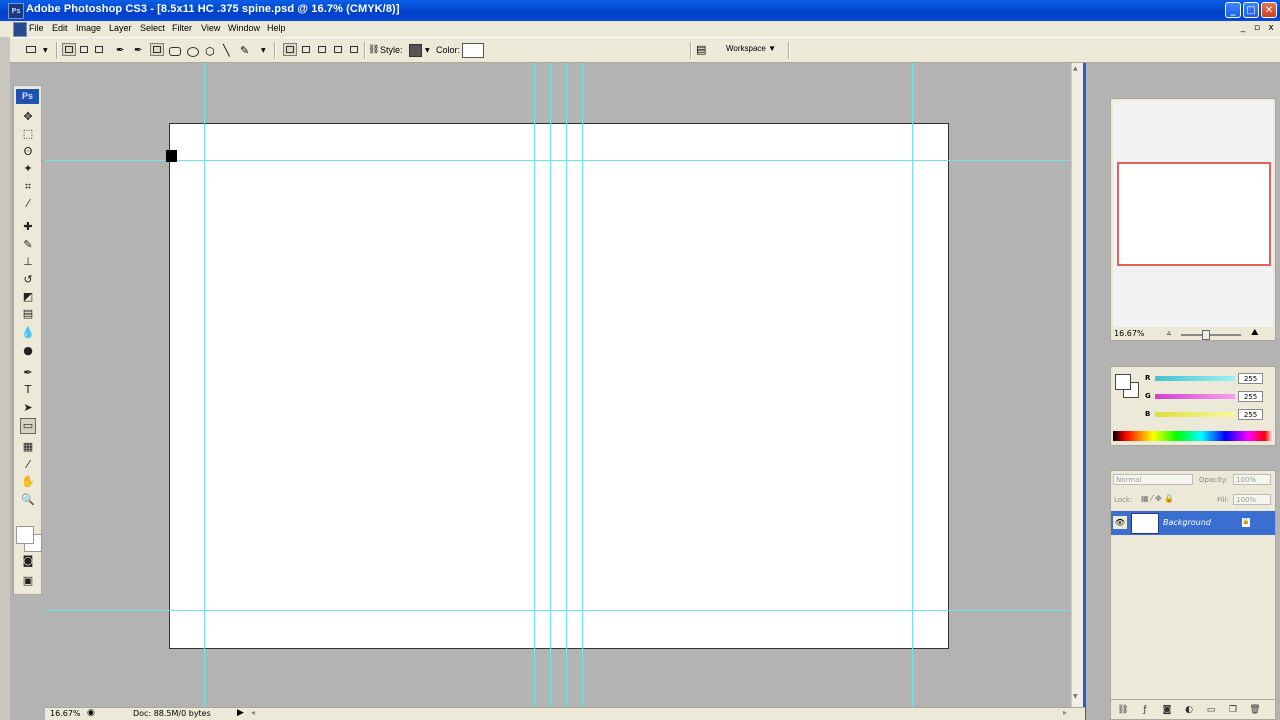 The image size is (1280, 720). I want to click on clone-stamp-icon: ⊥, so click(28, 262).